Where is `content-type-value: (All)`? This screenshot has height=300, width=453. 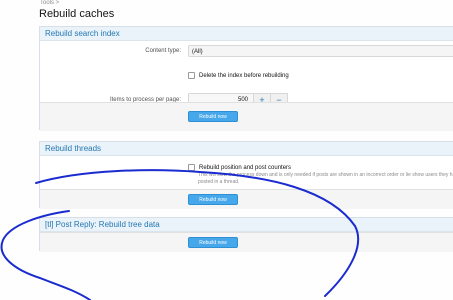 content-type-value: (All) is located at coordinates (320, 51).